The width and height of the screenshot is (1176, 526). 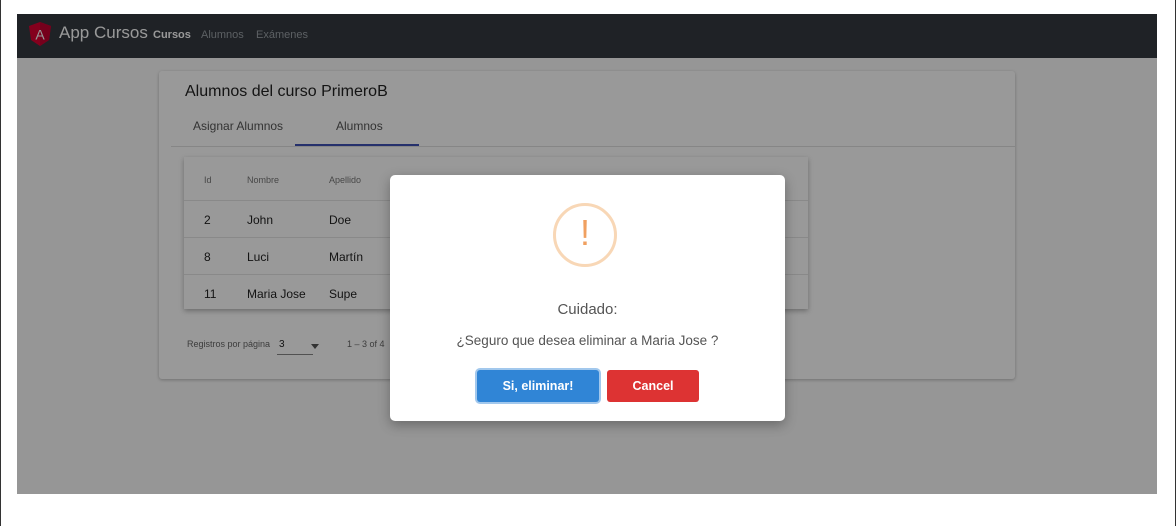 What do you see at coordinates (538, 386) in the screenshot?
I see `confirm-delete-button: Si, eliminar!` at bounding box center [538, 386].